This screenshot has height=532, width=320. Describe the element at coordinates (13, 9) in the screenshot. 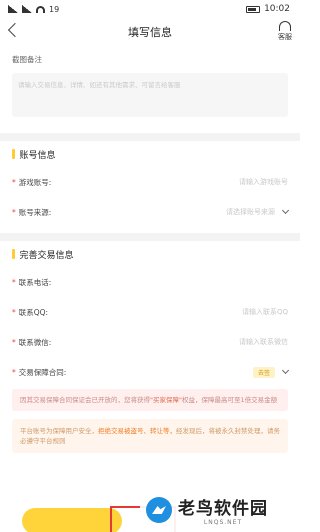

I see `signal-icon` at that location.